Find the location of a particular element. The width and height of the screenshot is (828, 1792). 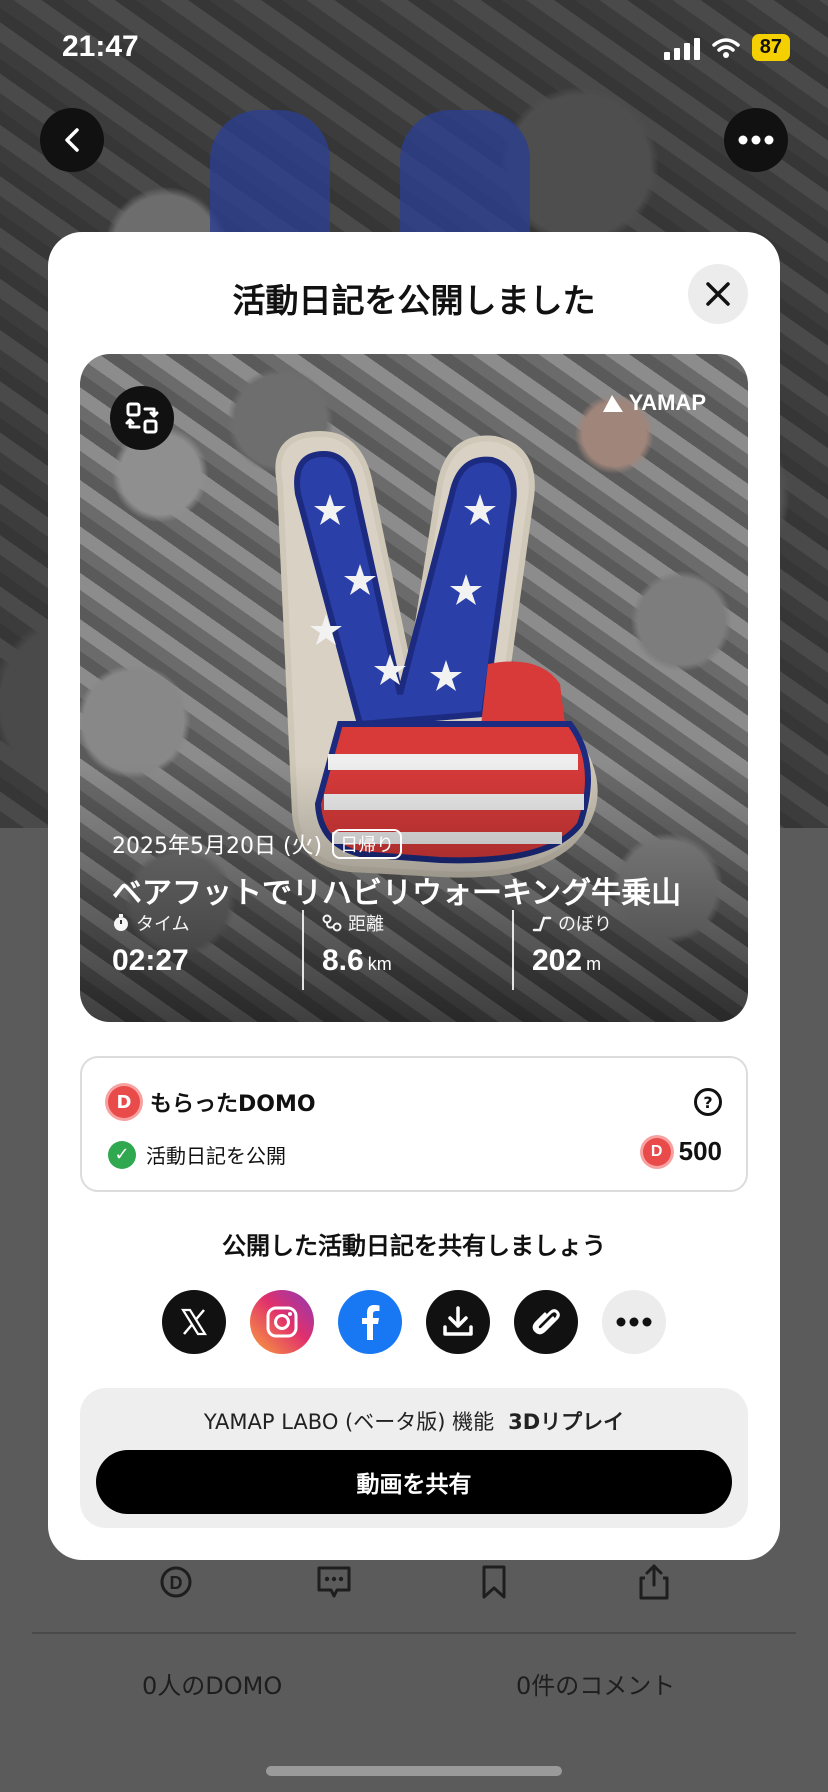

share-x-button is located at coordinates (194, 1322).